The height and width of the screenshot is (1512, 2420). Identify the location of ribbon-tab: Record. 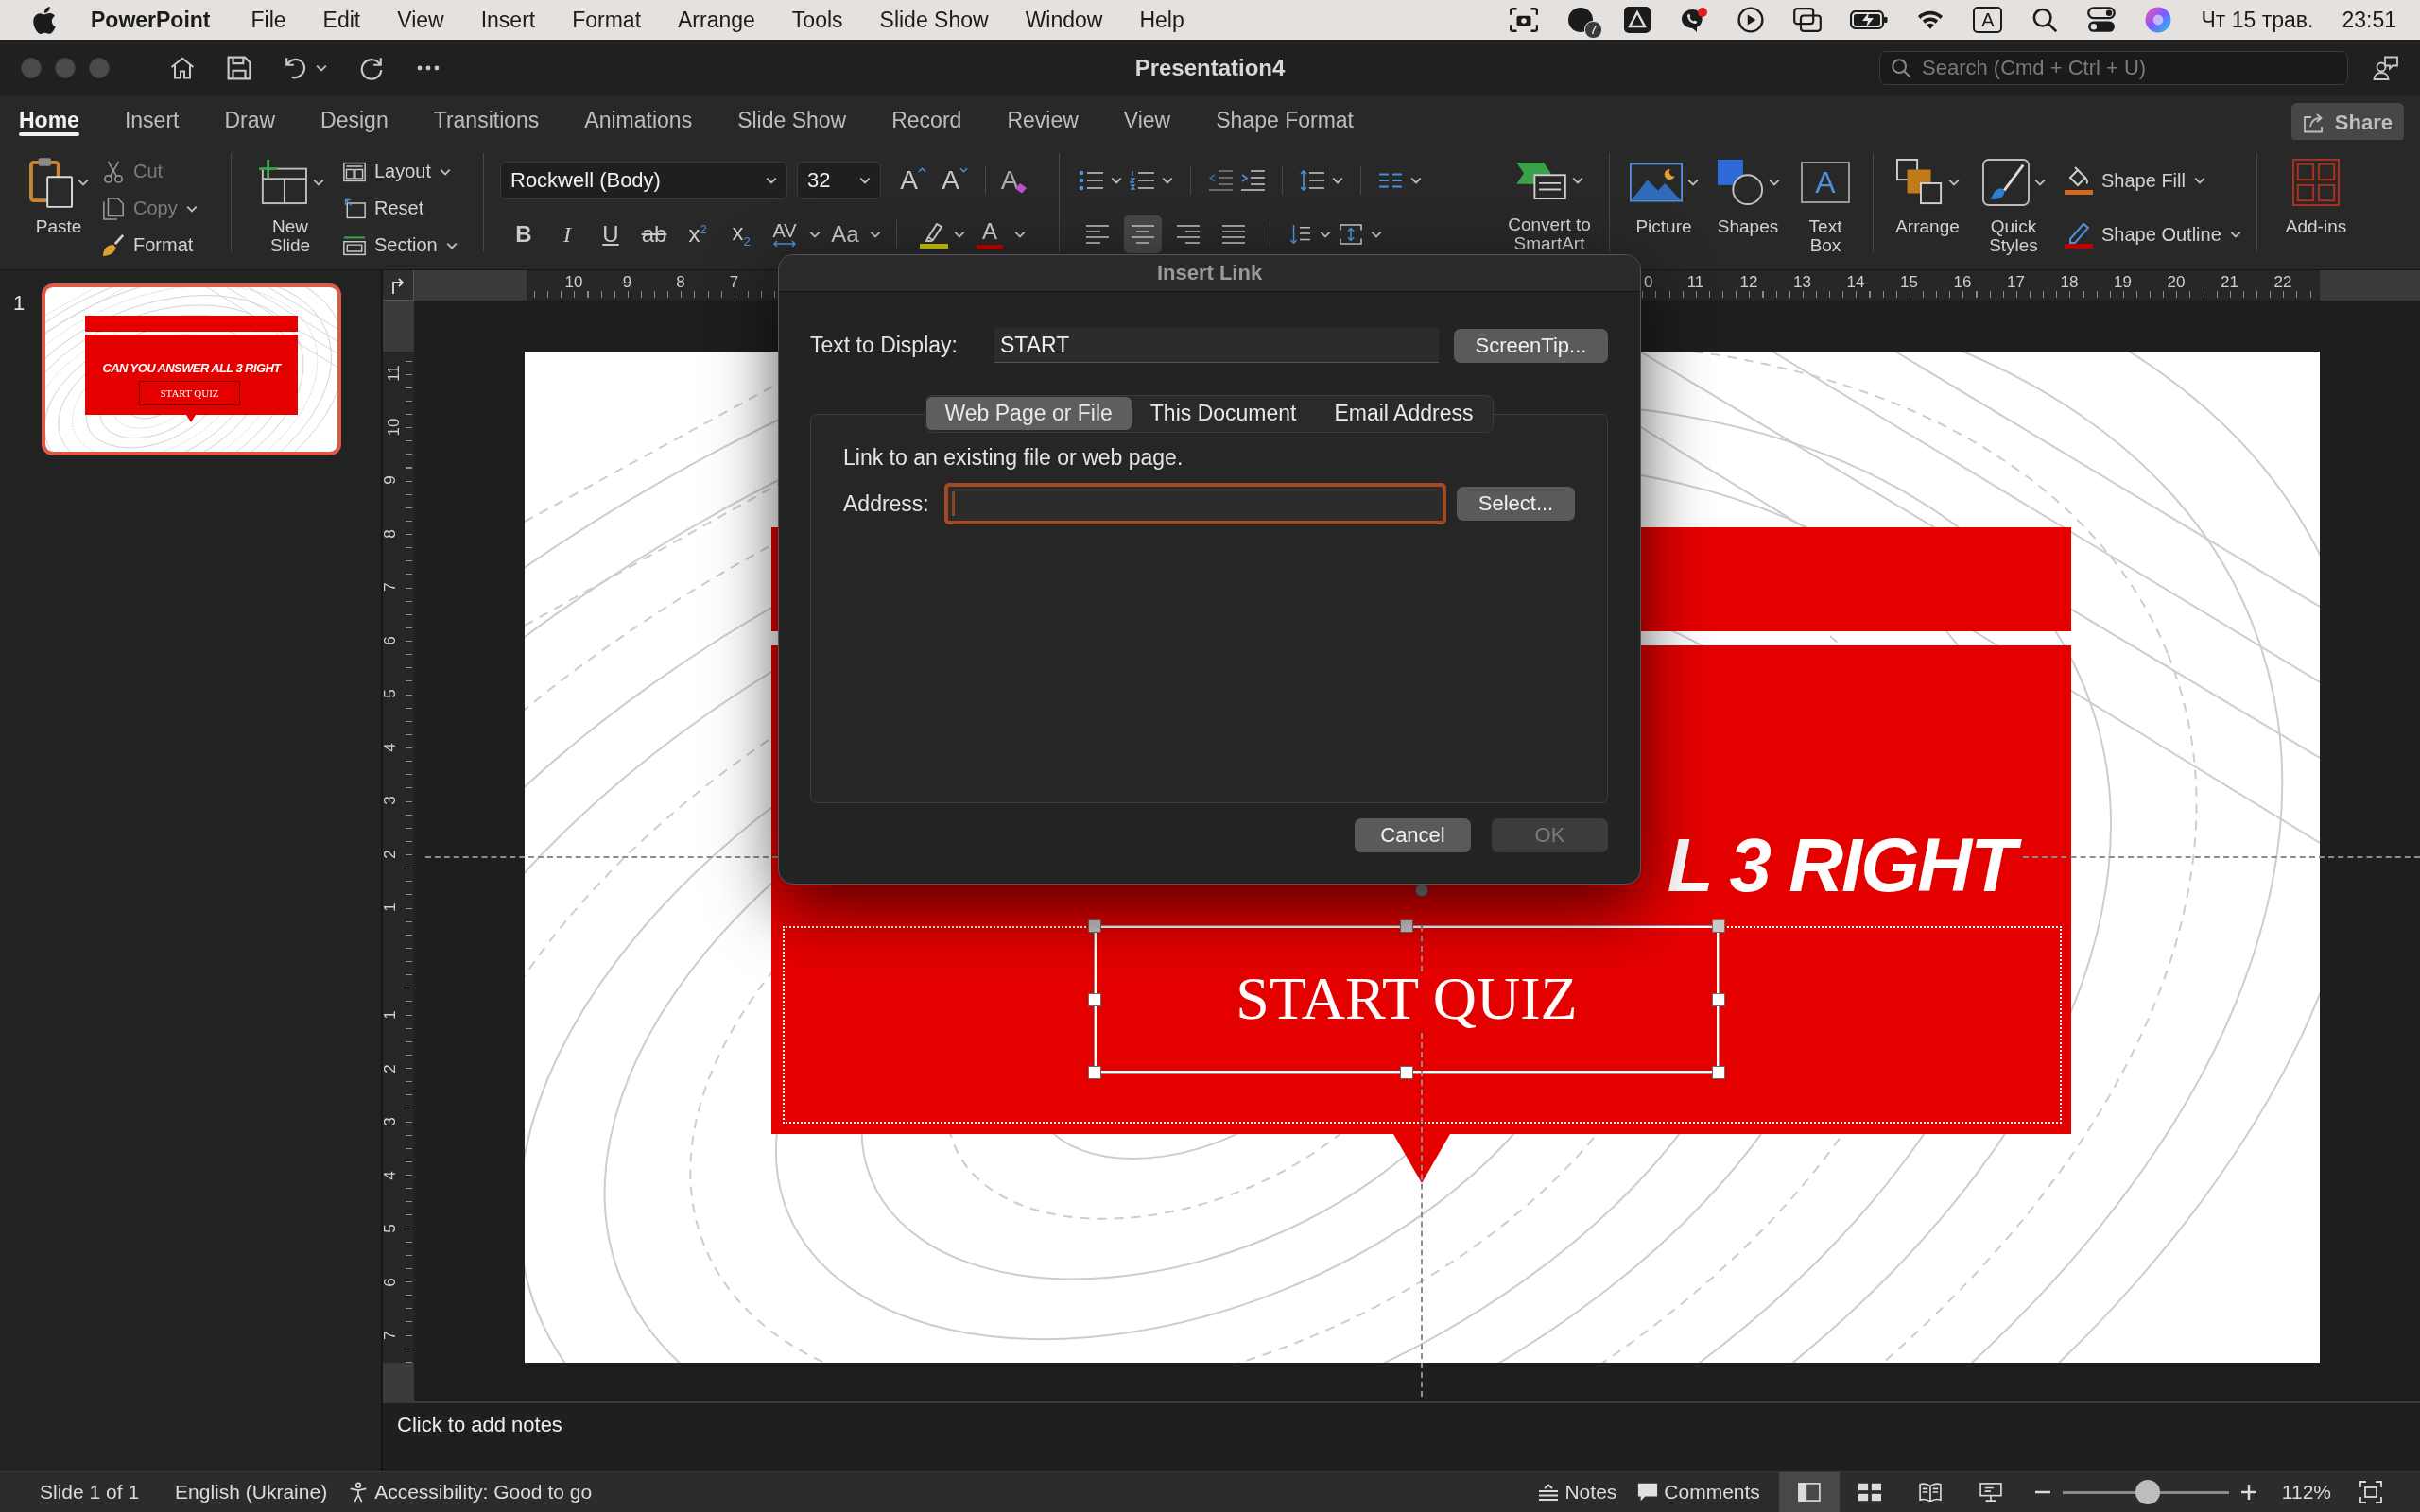
(927, 116).